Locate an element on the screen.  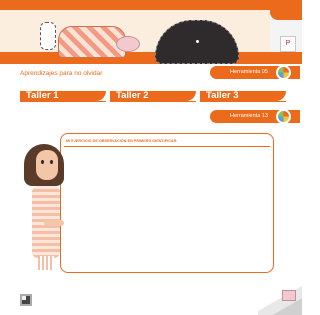
tab-taller-1: Taller 1 is located at coordinates (63, 96).